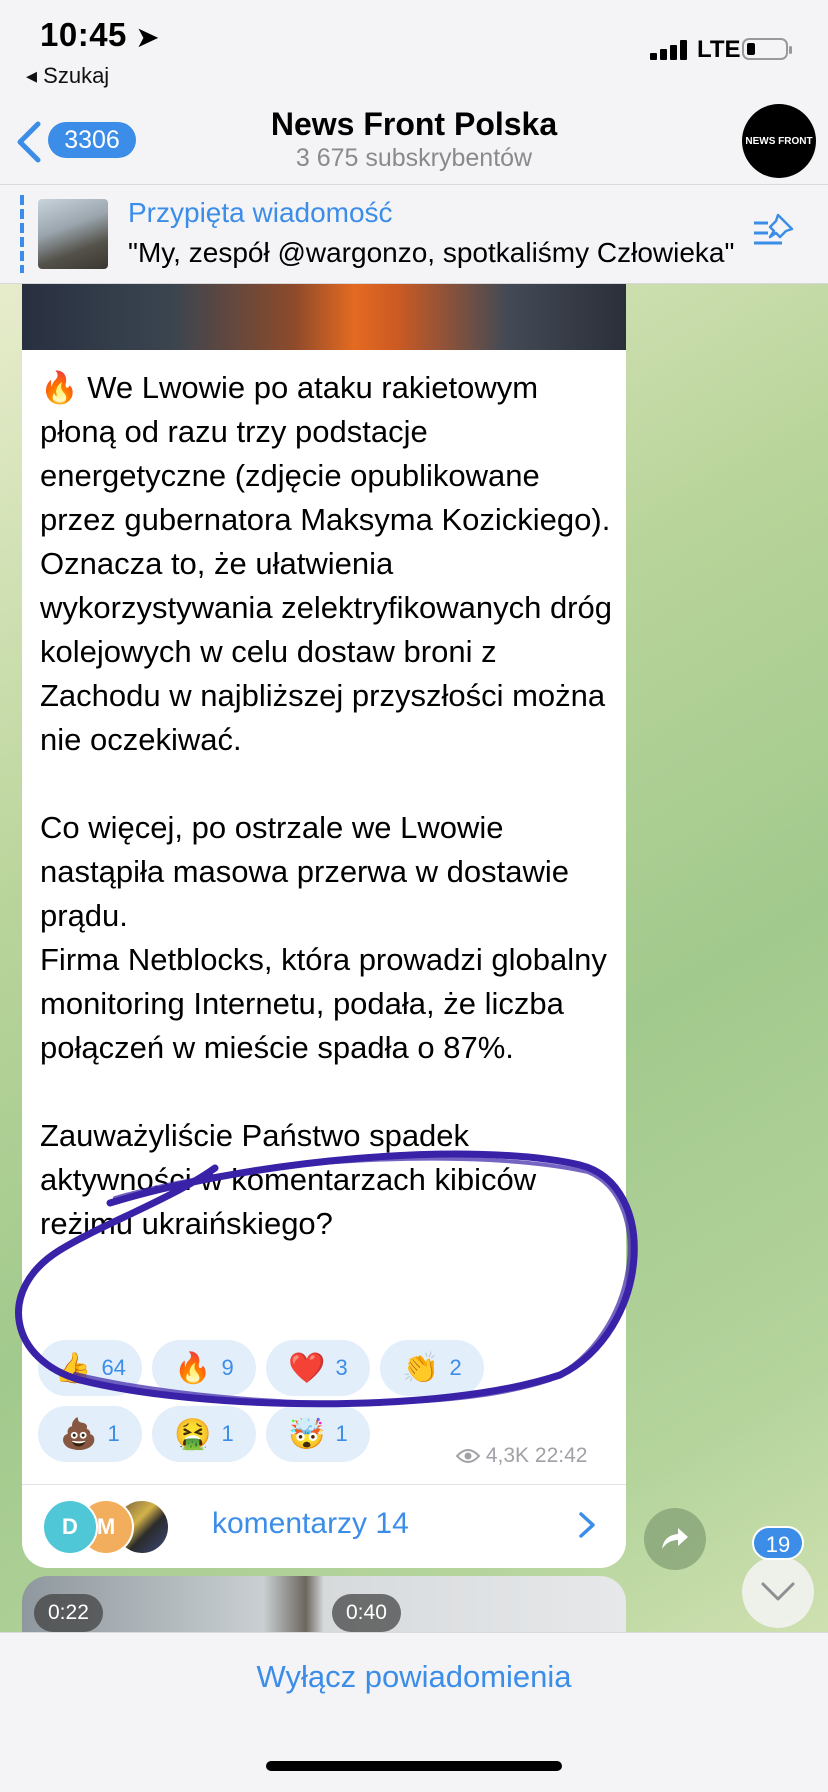  I want to click on comments-row: D M komentarzy 14, so click(324, 1526).